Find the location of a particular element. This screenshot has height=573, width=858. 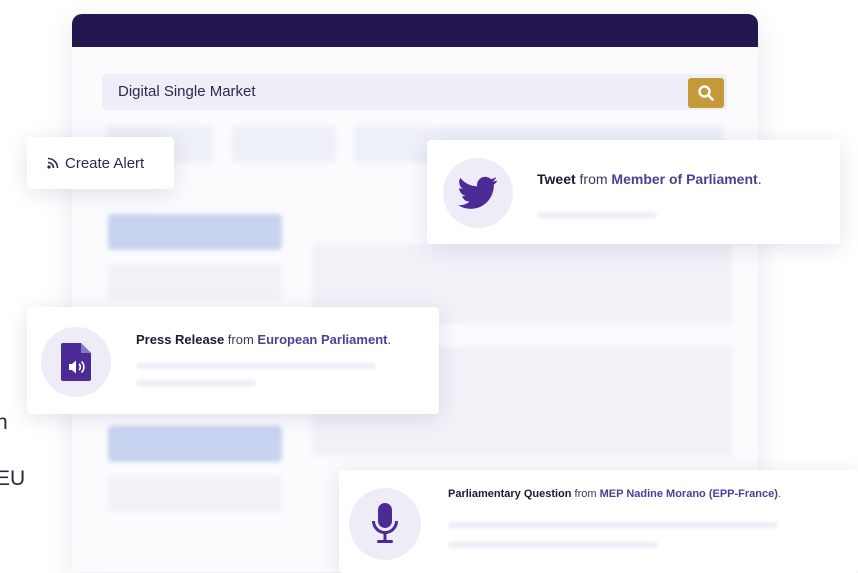

tweet-notification-card: Tweet from Member of Parliament. is located at coordinates (633, 192).